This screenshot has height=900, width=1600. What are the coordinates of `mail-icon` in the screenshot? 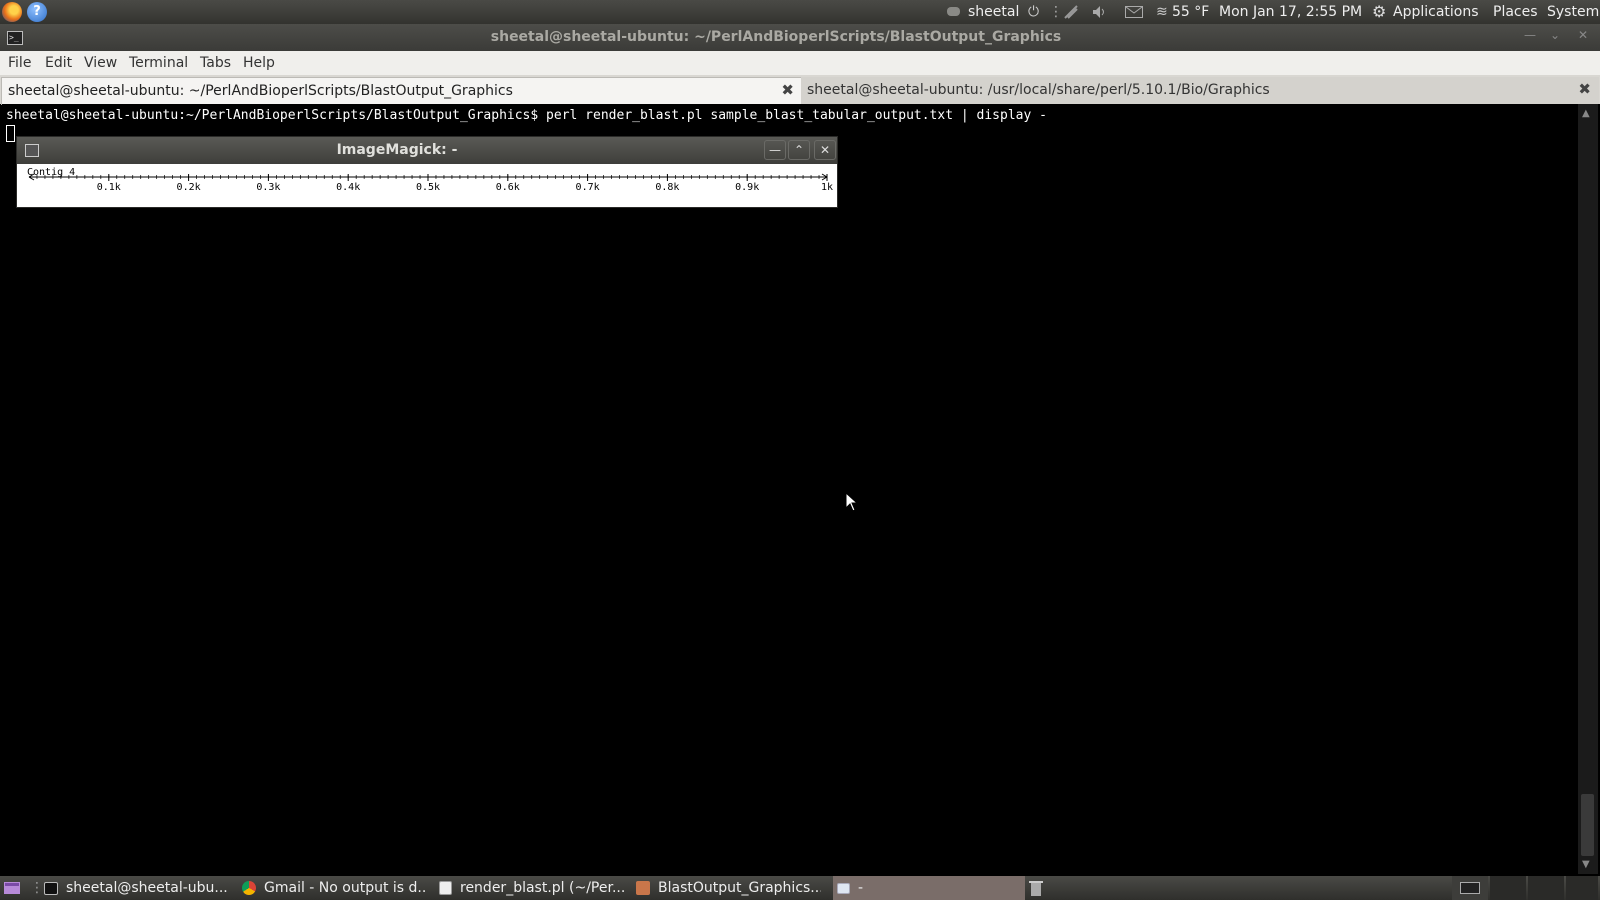 It's located at (1134, 12).